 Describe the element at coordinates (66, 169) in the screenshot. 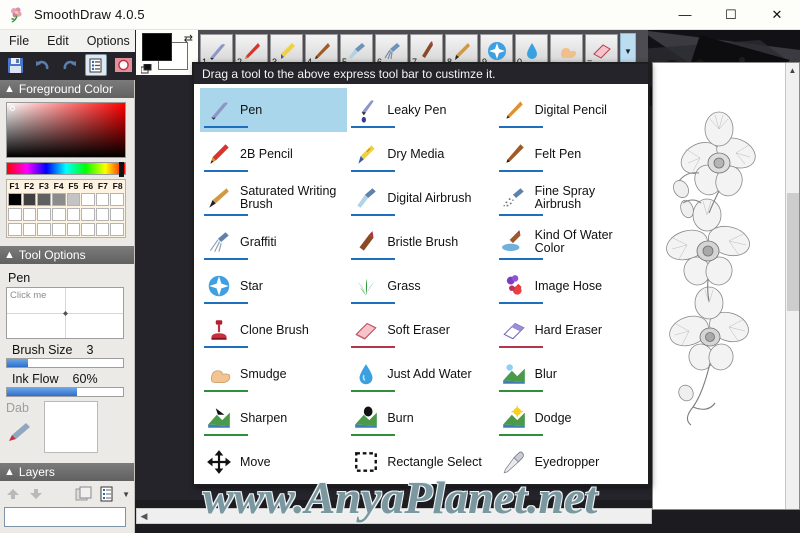

I see `hue-strip` at that location.